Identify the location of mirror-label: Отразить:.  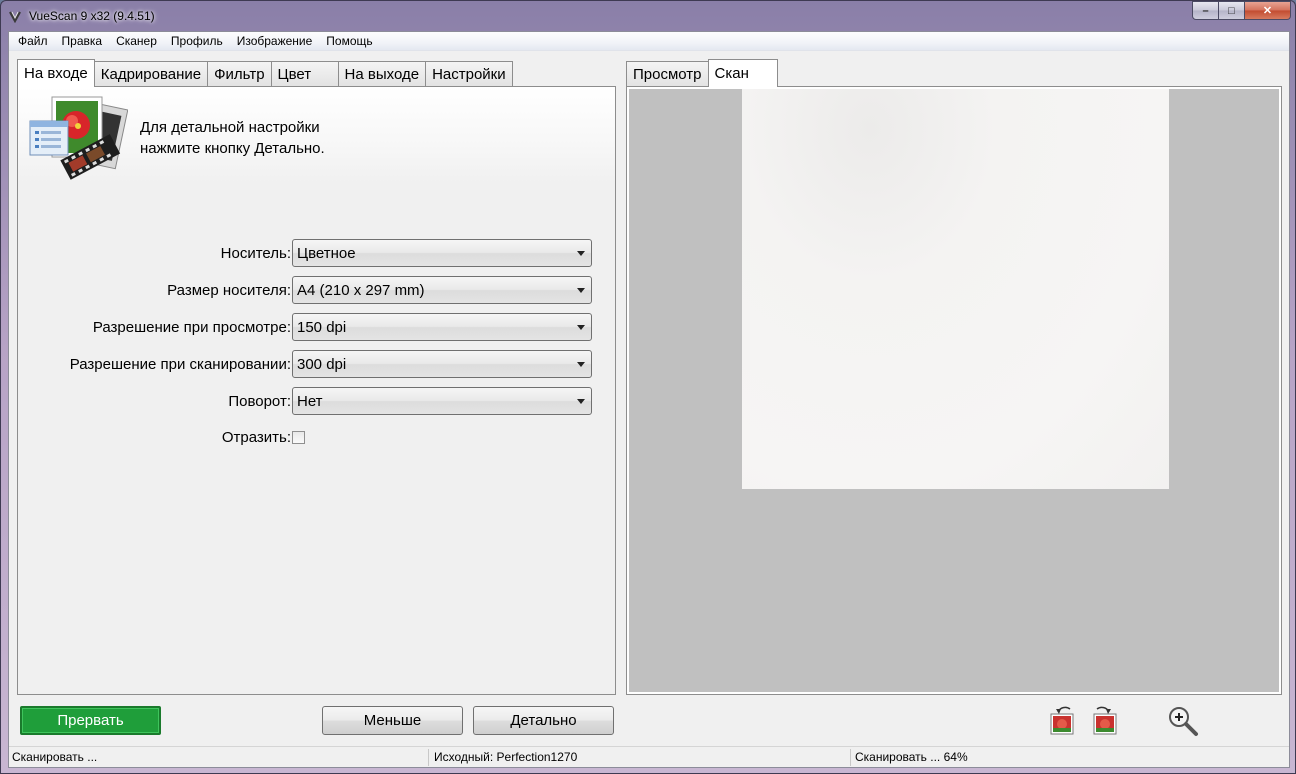
(256, 437).